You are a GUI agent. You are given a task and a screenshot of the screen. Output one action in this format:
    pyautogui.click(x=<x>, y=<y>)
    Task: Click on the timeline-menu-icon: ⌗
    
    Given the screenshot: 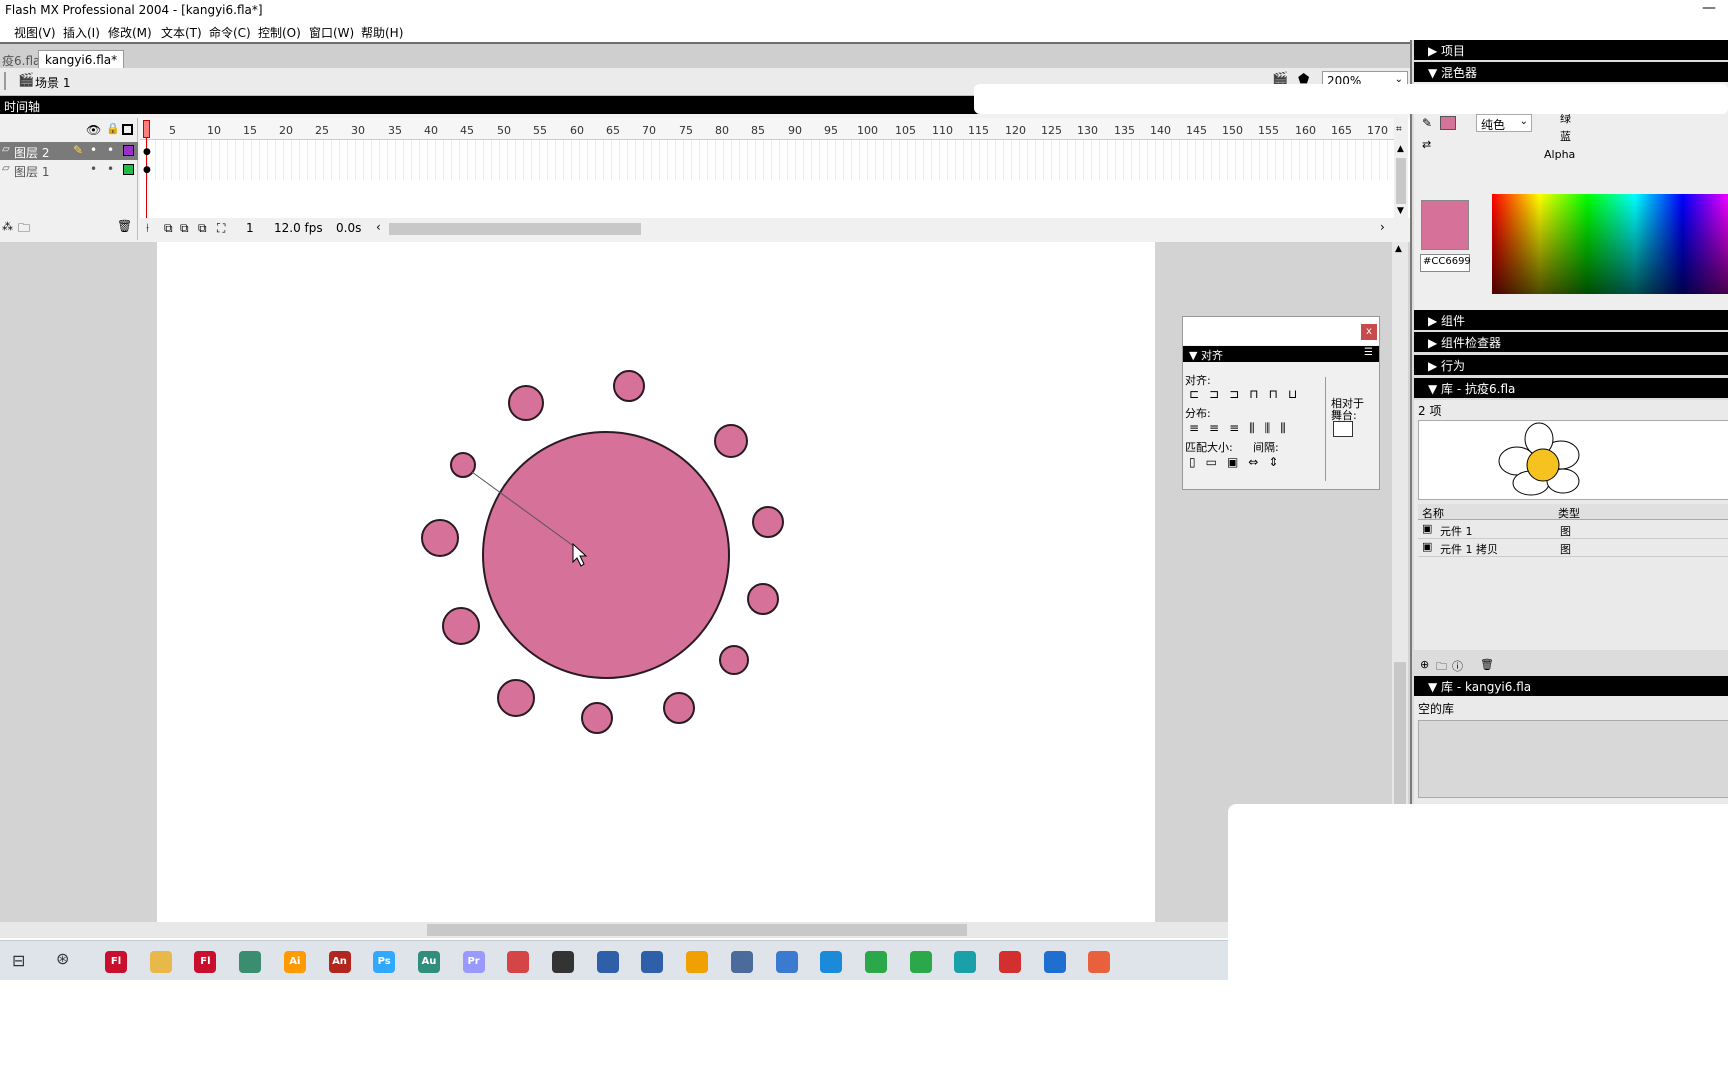 What is the action you would take?
    pyautogui.click(x=1399, y=129)
    